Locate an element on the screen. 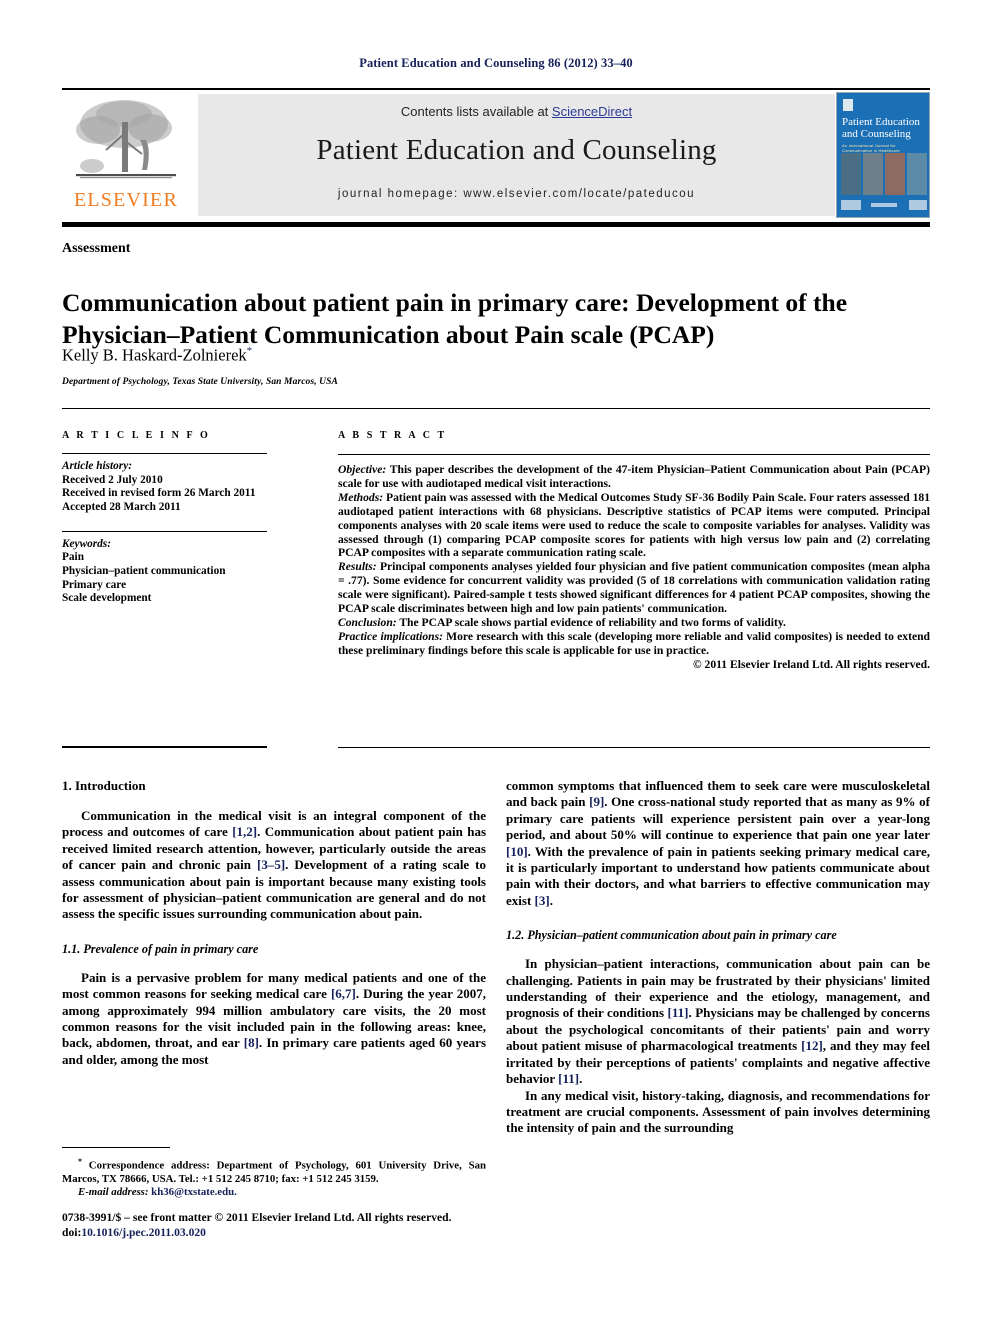 The image size is (992, 1323). elsevier-logo: ELSEVIER is located at coordinates (126, 155).